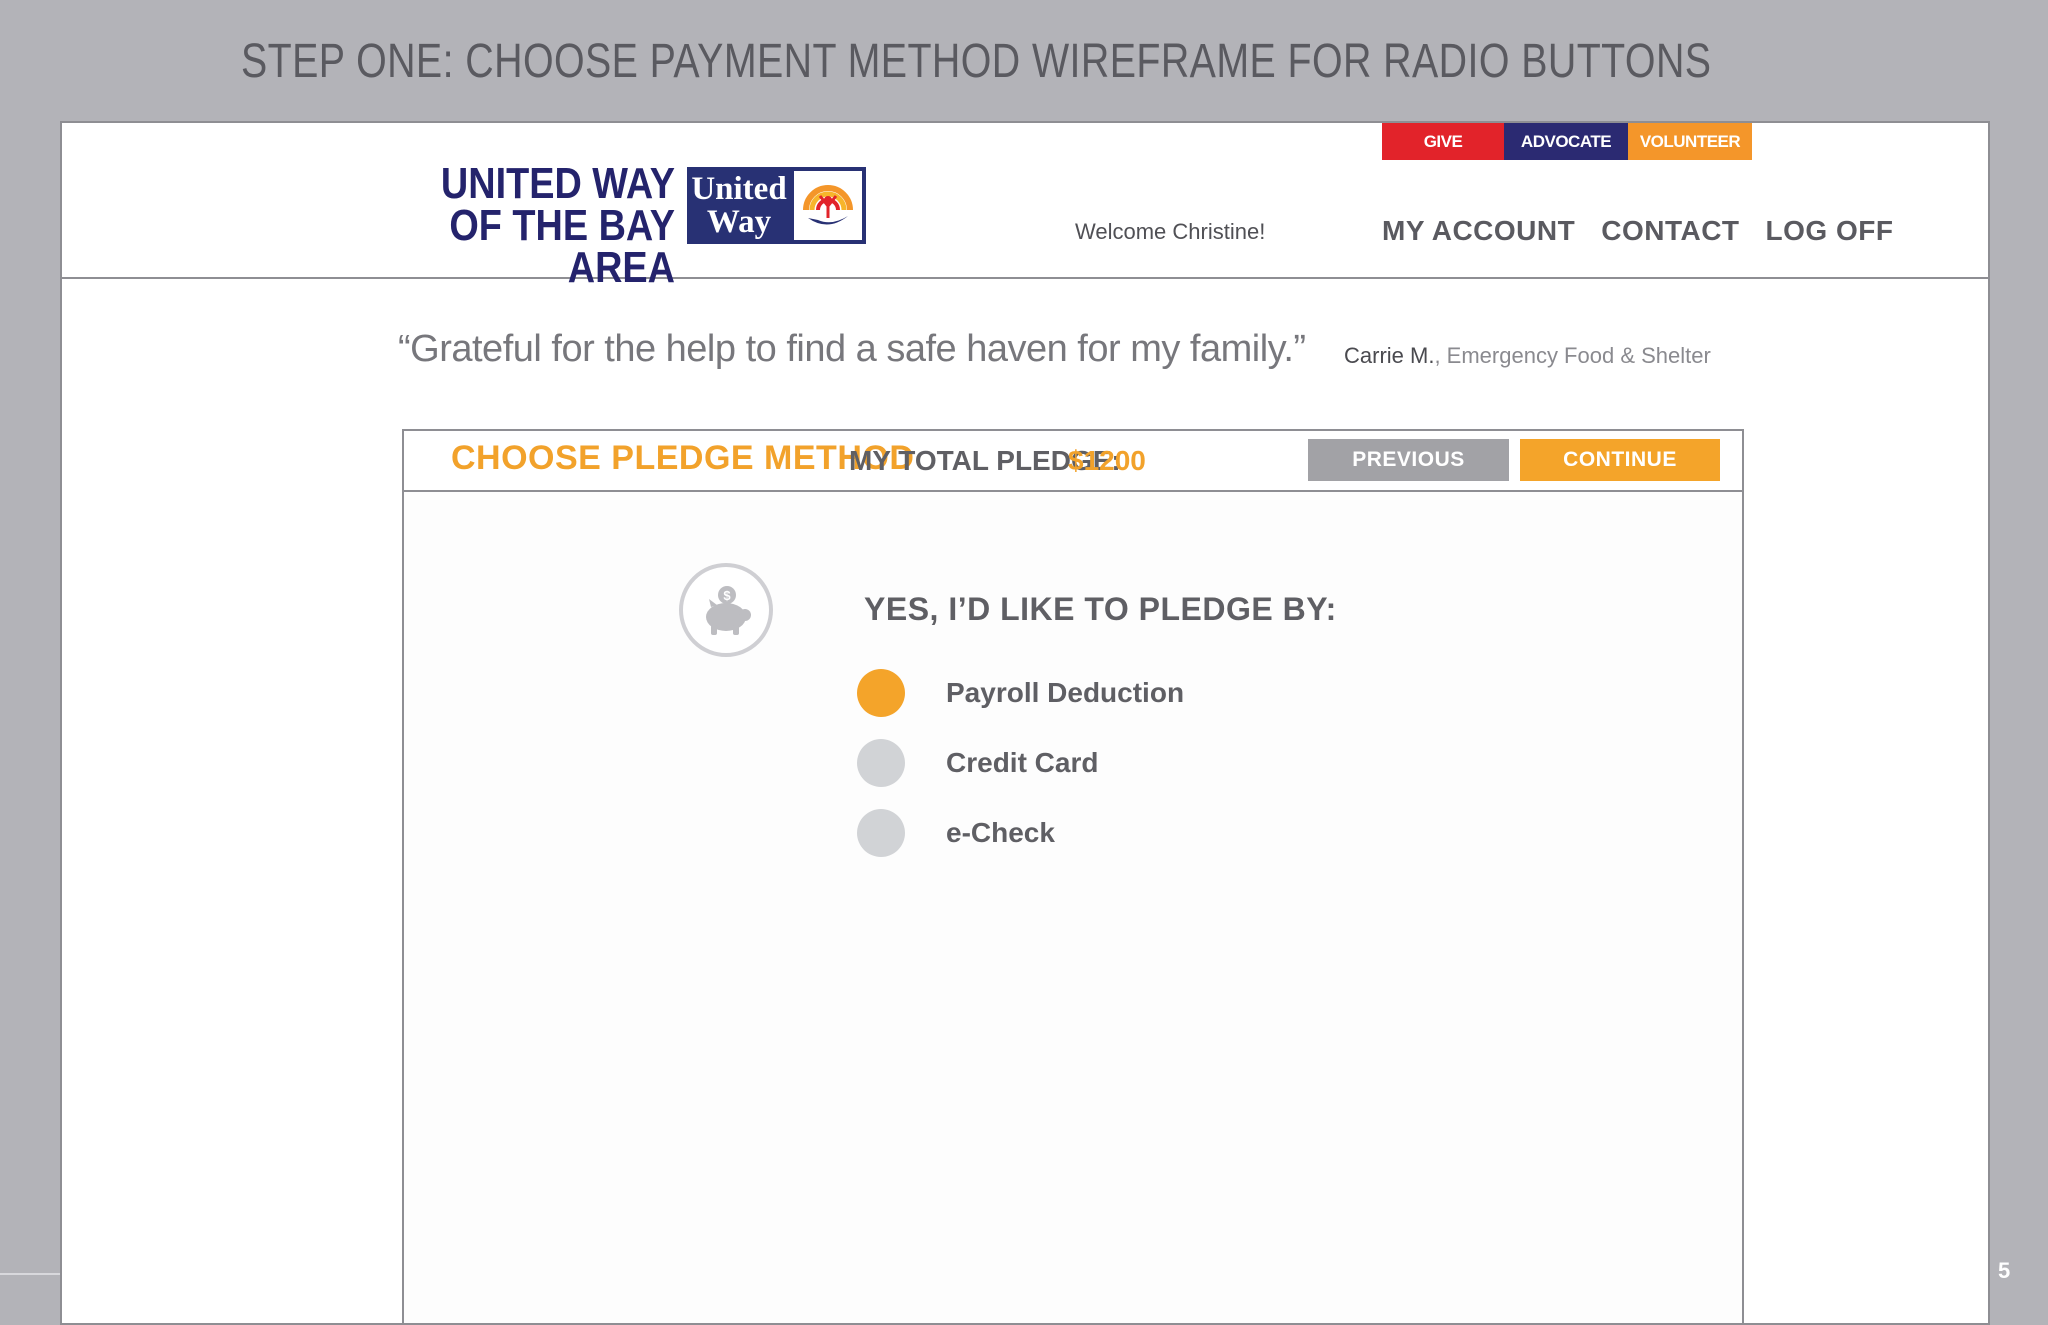 The width and height of the screenshot is (2048, 1325). I want to click on testimonial-name: Carrie M., so click(1389, 355).